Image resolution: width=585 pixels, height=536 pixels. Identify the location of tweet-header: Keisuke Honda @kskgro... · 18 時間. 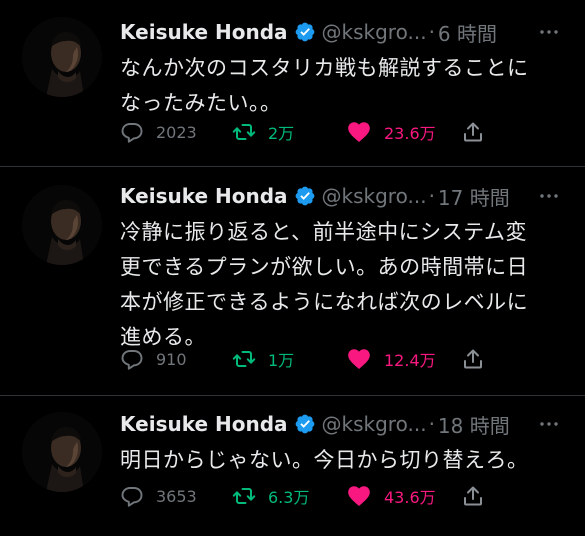
(345, 424).